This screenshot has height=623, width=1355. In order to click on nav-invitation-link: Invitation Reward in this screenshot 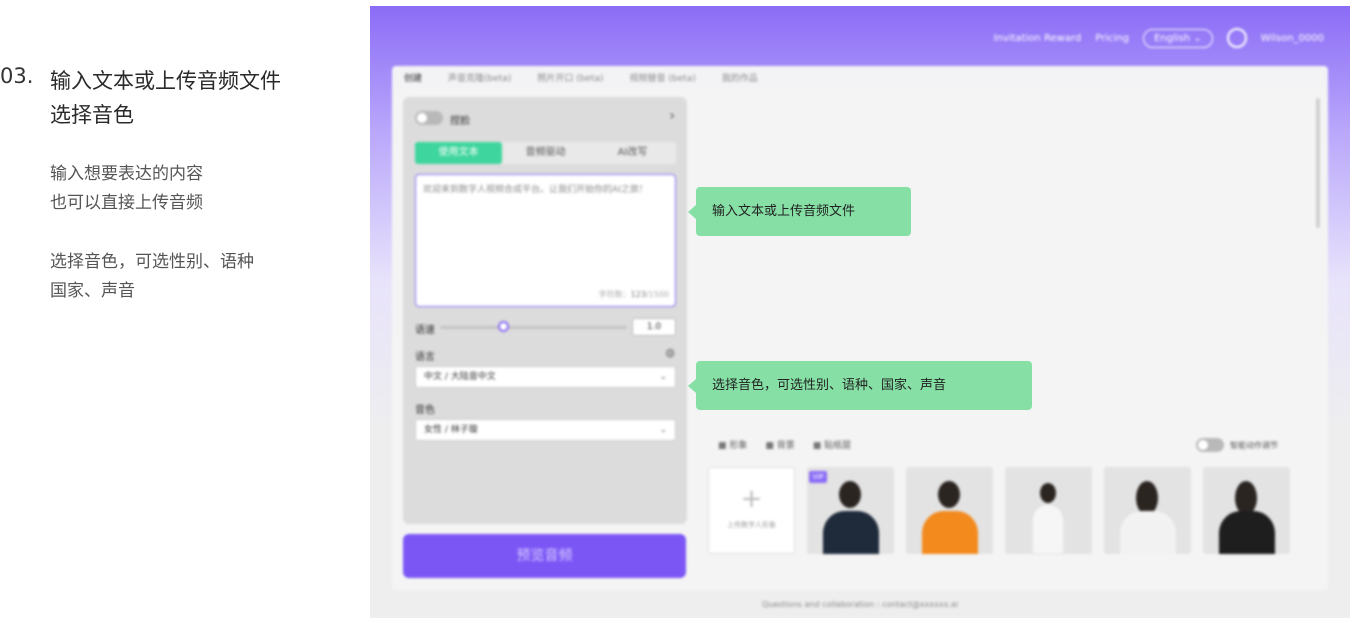, I will do `click(1038, 38)`.